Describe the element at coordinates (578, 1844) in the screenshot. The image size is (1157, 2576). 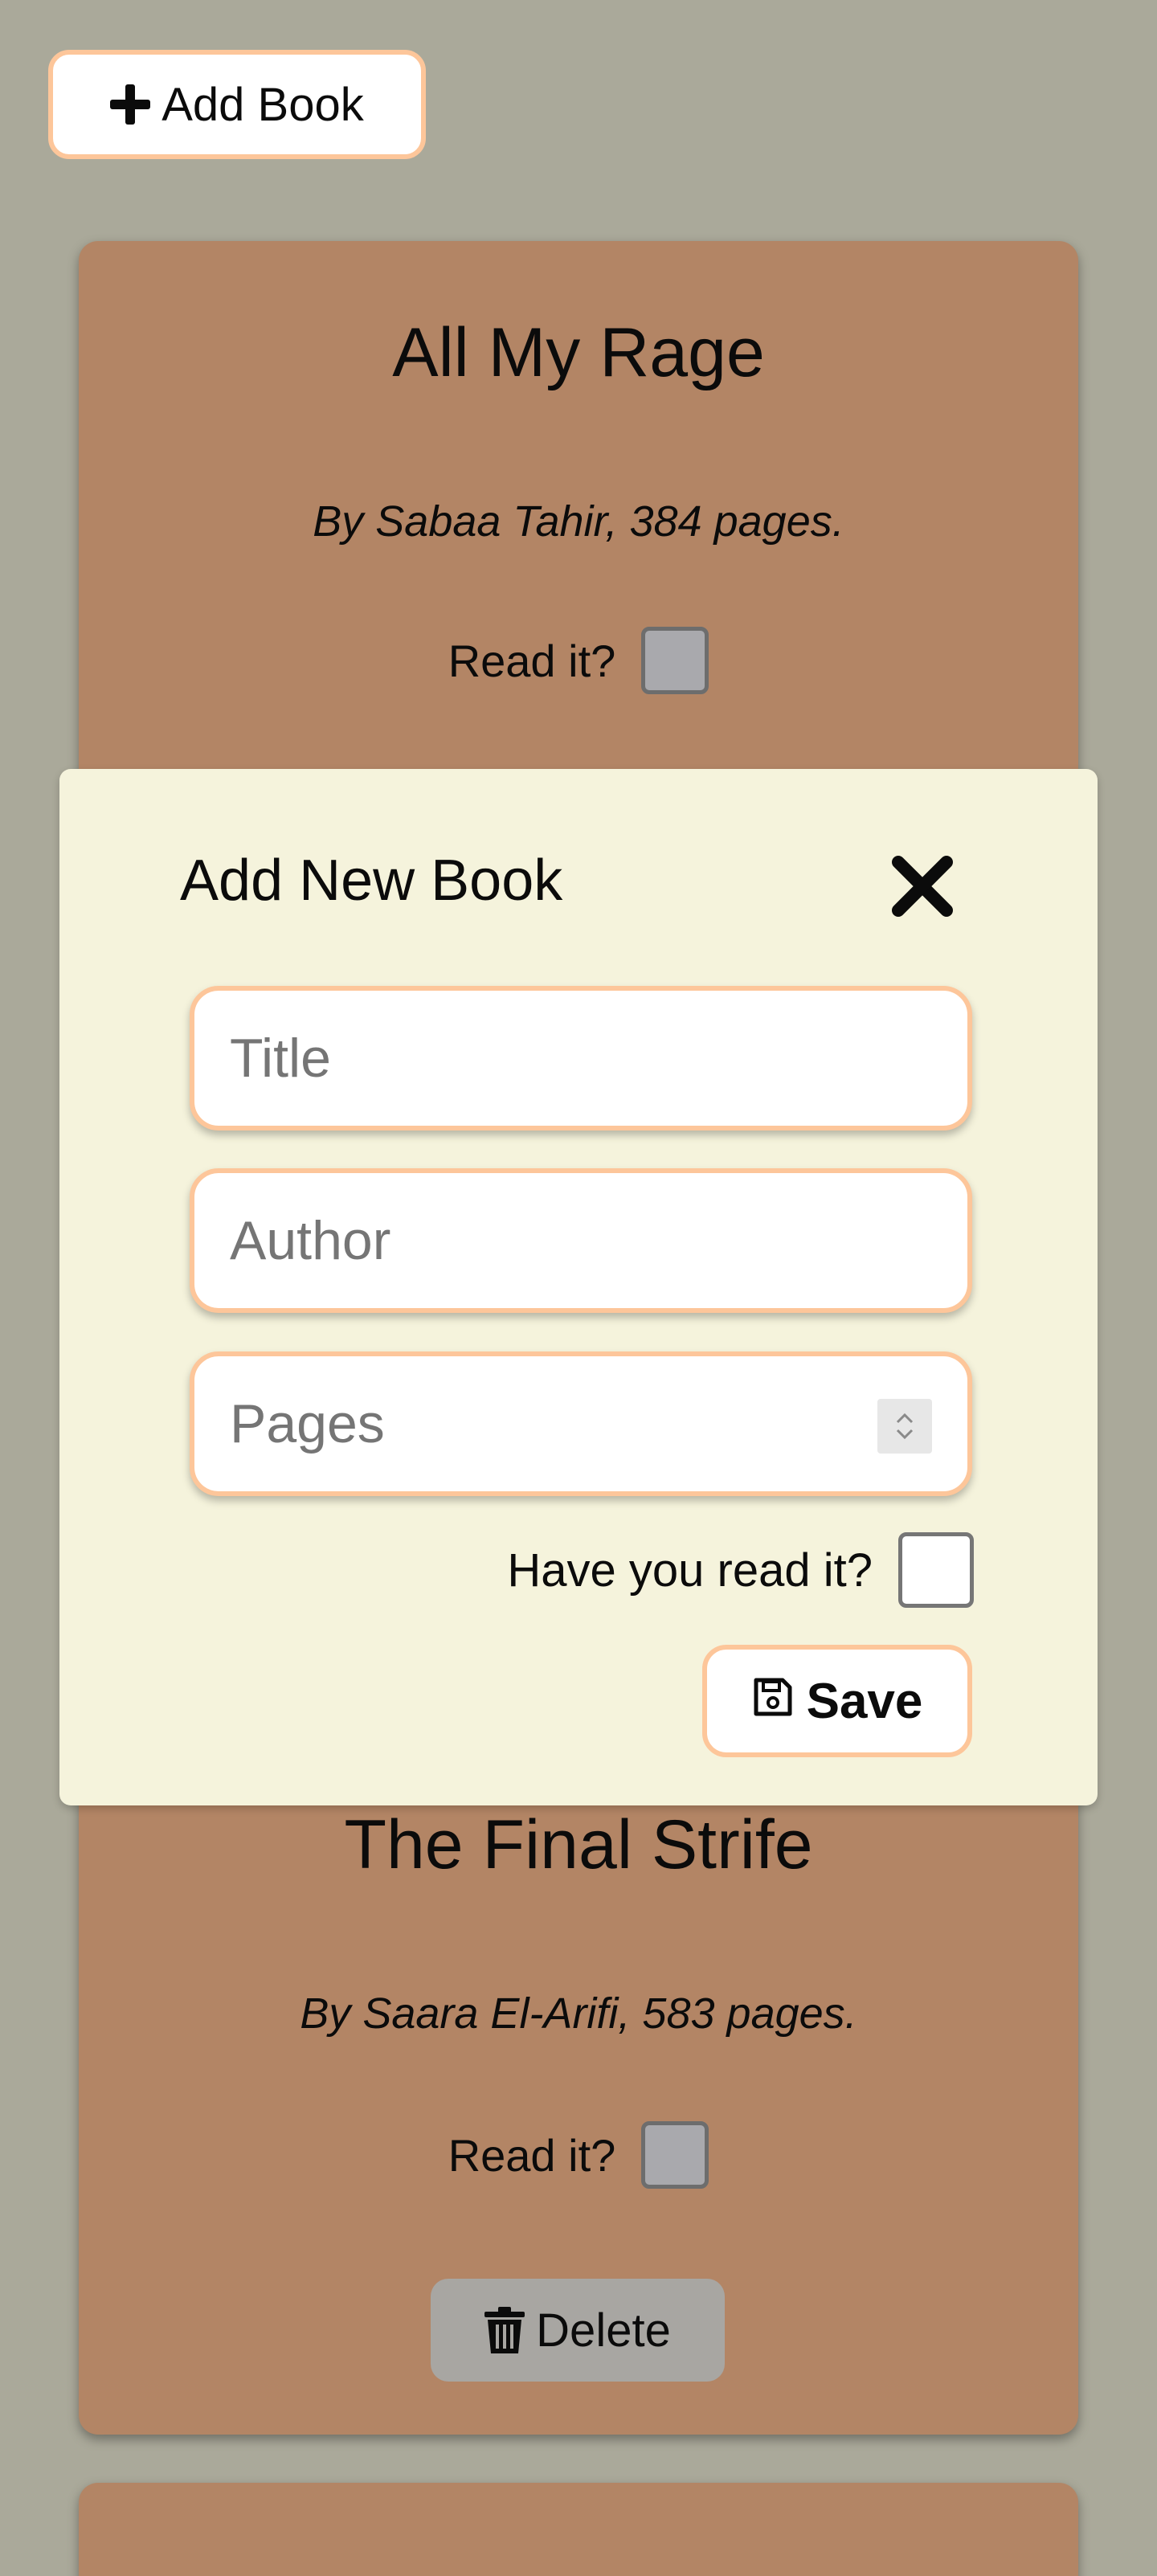
I see `book-title: The Final Strife` at that location.